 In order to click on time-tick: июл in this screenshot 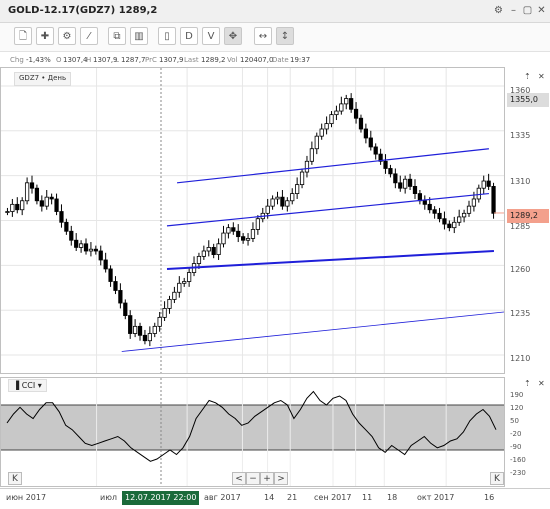, I will do `click(109, 497)`.